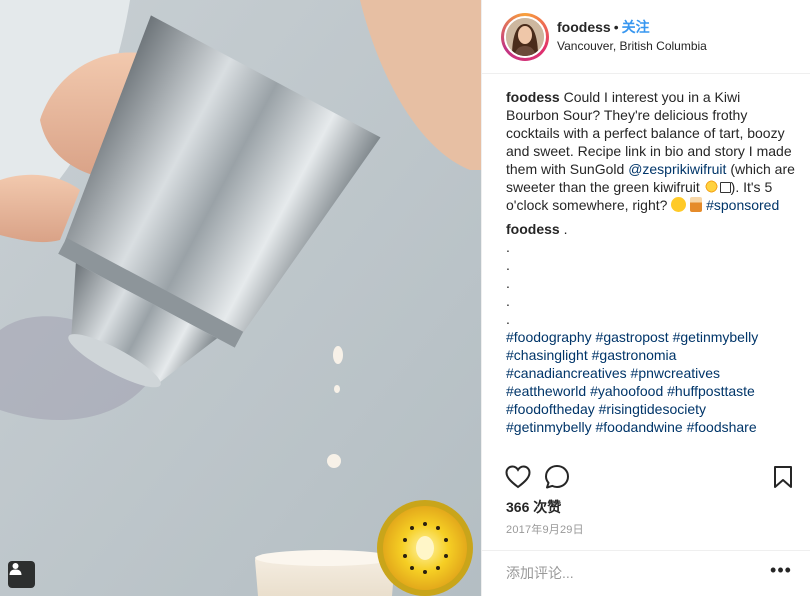 The height and width of the screenshot is (596, 810). What do you see at coordinates (639, 427) in the screenshot?
I see `hashtag-link: #foodandwine` at bounding box center [639, 427].